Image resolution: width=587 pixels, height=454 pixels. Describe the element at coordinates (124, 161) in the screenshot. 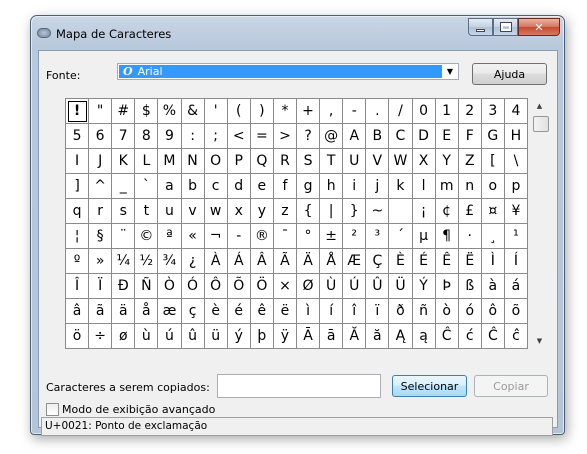

I see `char-cell: K` at that location.